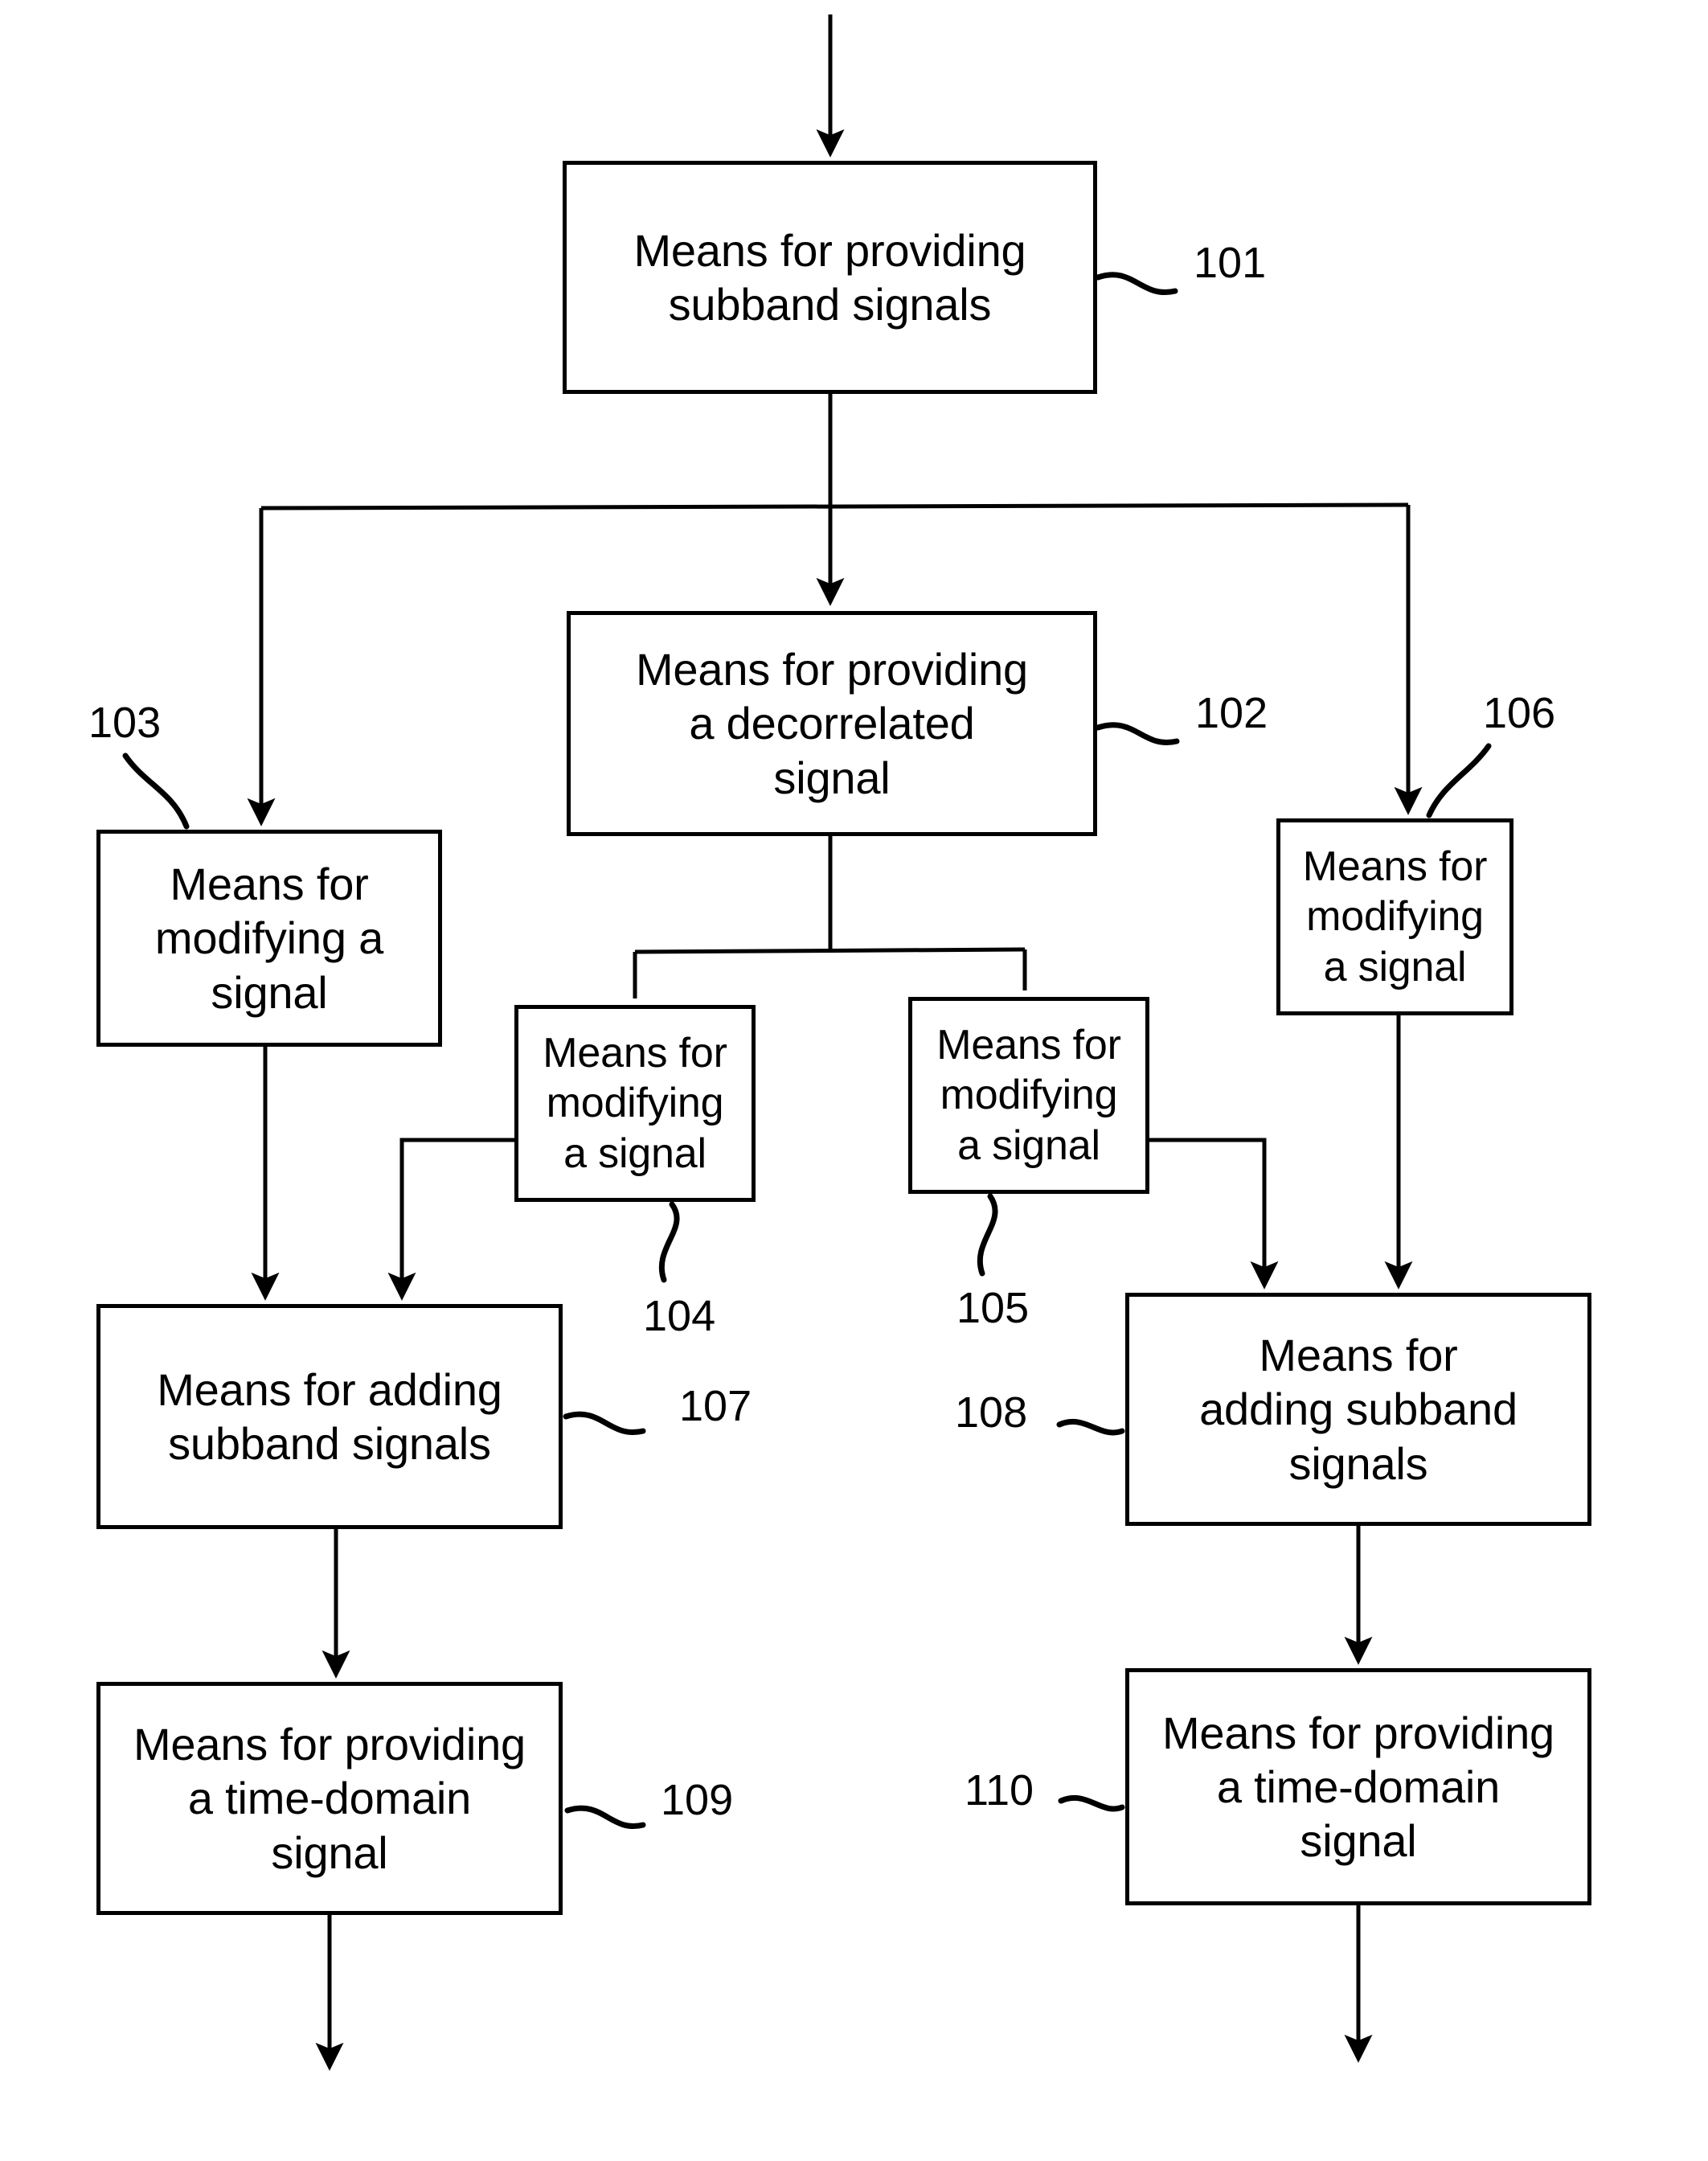 This screenshot has height=2161, width=1708. What do you see at coordinates (679, 1316) in the screenshot?
I see `ref-label-104: 104` at bounding box center [679, 1316].